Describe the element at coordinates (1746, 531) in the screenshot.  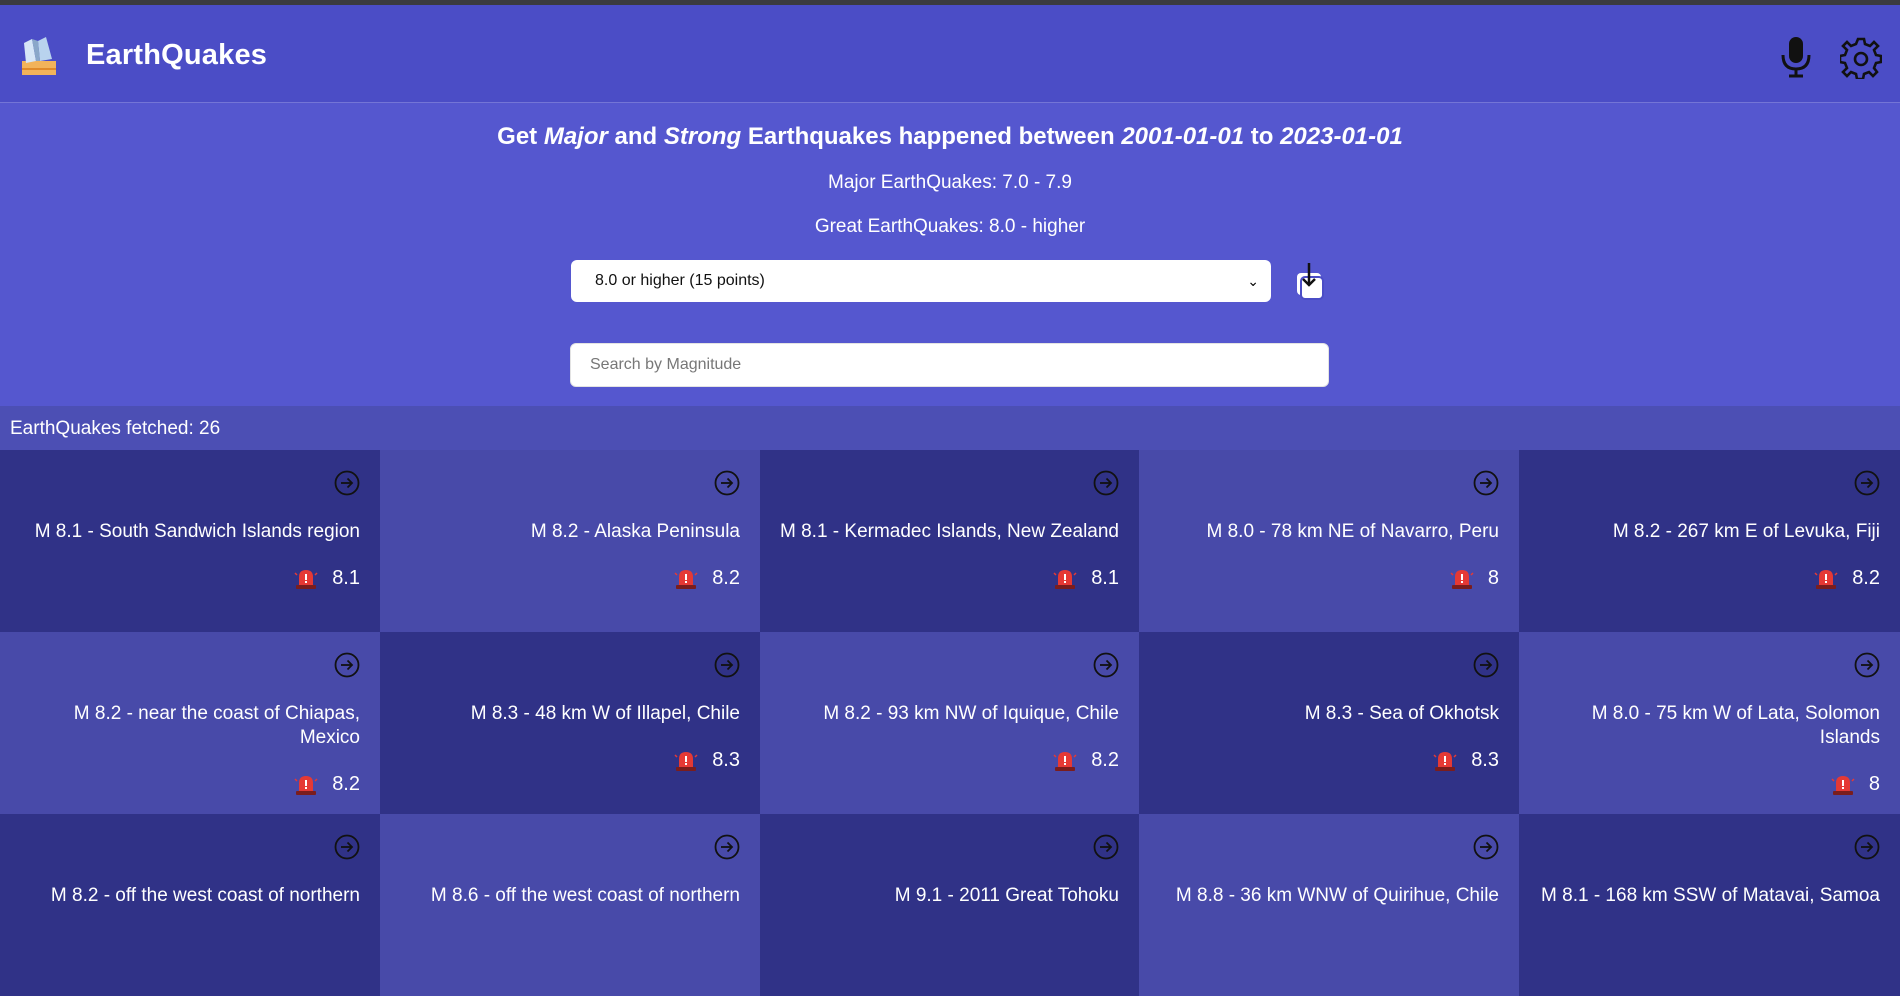
I see `earthquake-place: M 8.2 - 267 km E of Levuka, Fiji` at that location.